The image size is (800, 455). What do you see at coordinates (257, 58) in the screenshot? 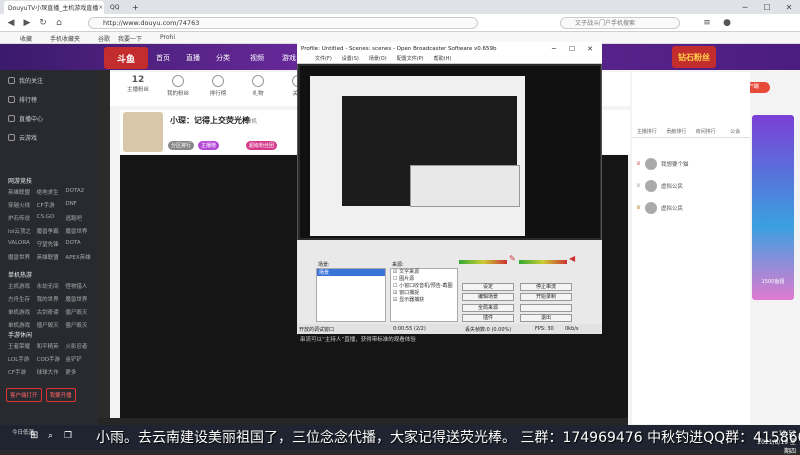
I see `nav-video: 视频` at bounding box center [257, 58].